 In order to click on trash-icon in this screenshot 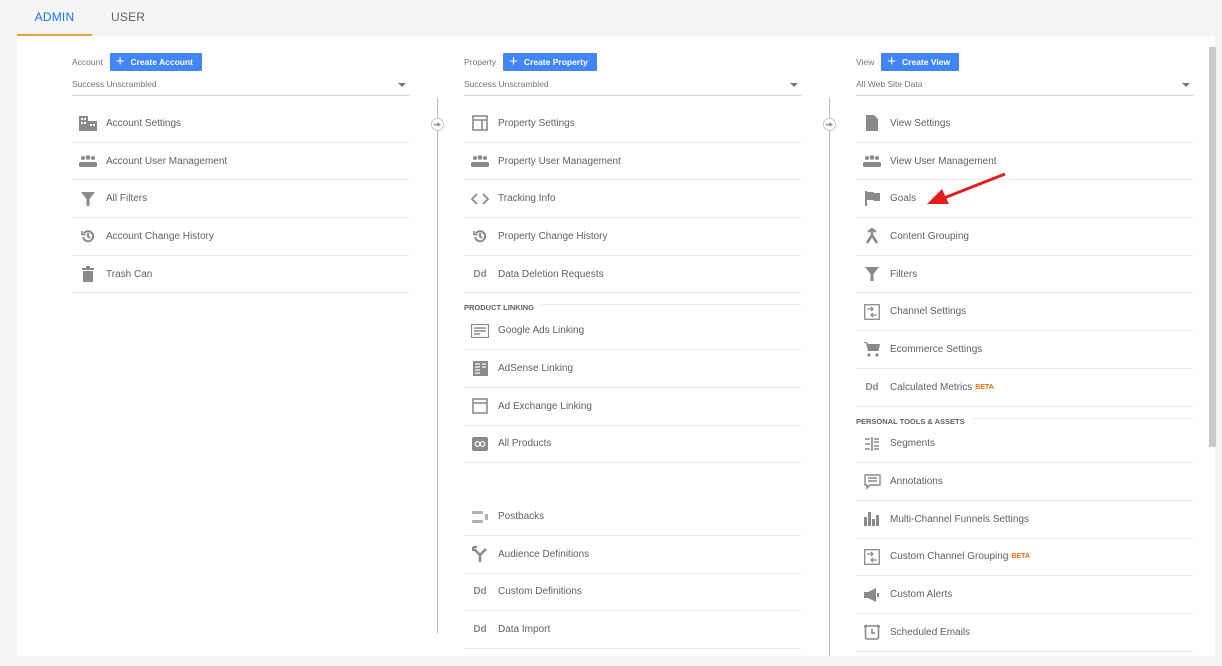, I will do `click(88, 274)`.